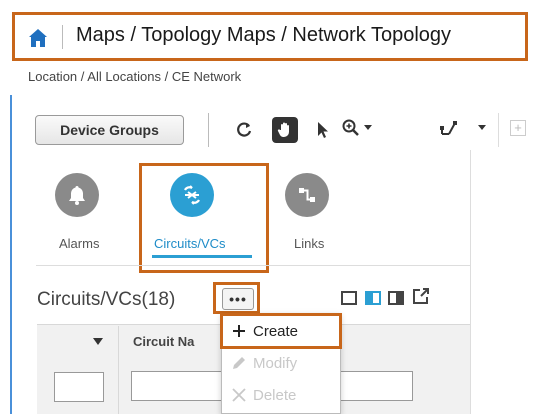  I want to click on section-title: Circuits/VCs(18), so click(106, 299).